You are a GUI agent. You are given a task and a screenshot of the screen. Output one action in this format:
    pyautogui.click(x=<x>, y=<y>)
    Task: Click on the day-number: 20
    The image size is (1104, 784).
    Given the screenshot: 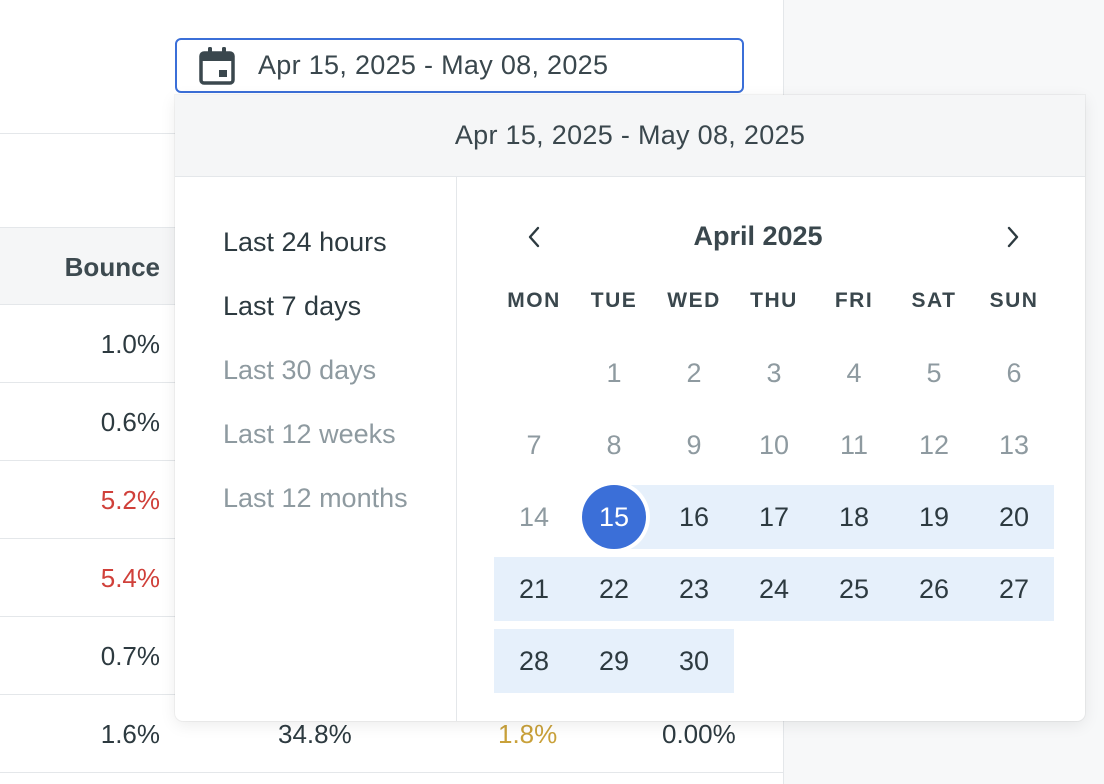 What is the action you would take?
    pyautogui.click(x=1014, y=516)
    